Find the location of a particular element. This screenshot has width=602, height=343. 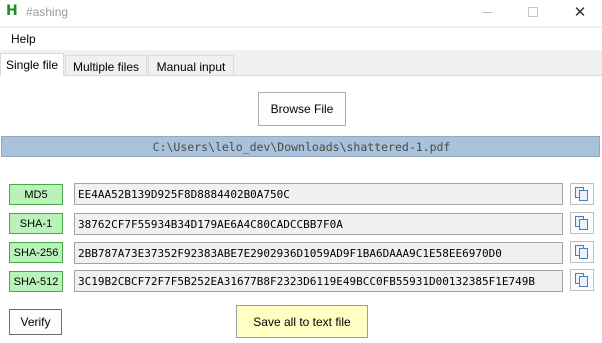

tab-strip: Single file Multiple files Manual input is located at coordinates (301, 64).